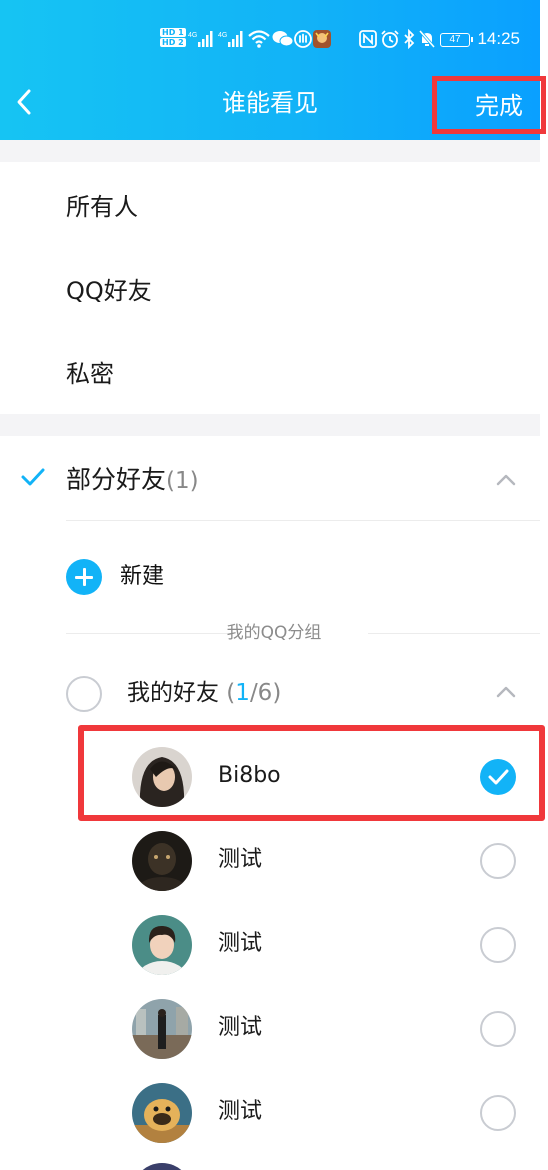 This screenshot has width=548, height=1170. I want to click on friend-select-check, so click(498, 777).